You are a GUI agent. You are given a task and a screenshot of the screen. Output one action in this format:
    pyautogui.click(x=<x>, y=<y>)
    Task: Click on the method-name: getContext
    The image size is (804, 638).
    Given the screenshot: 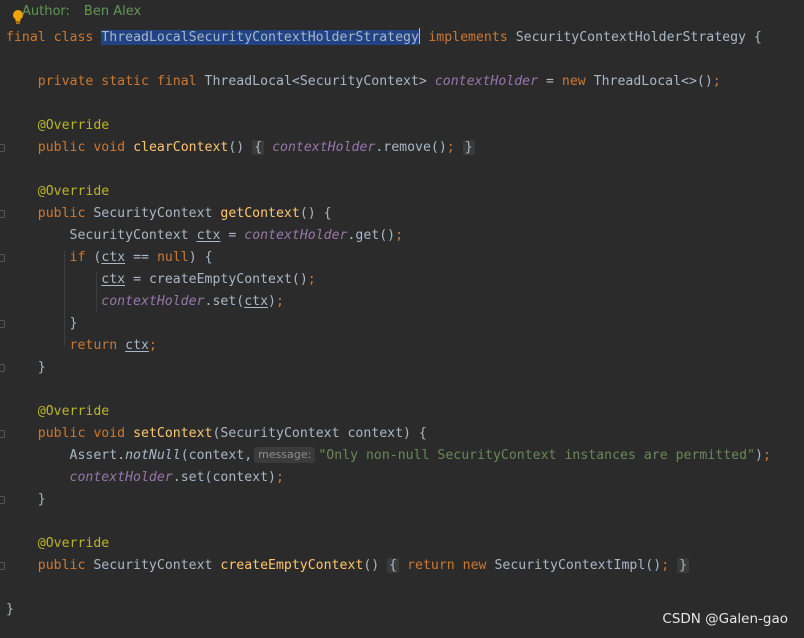 What is the action you would take?
    pyautogui.click(x=260, y=213)
    